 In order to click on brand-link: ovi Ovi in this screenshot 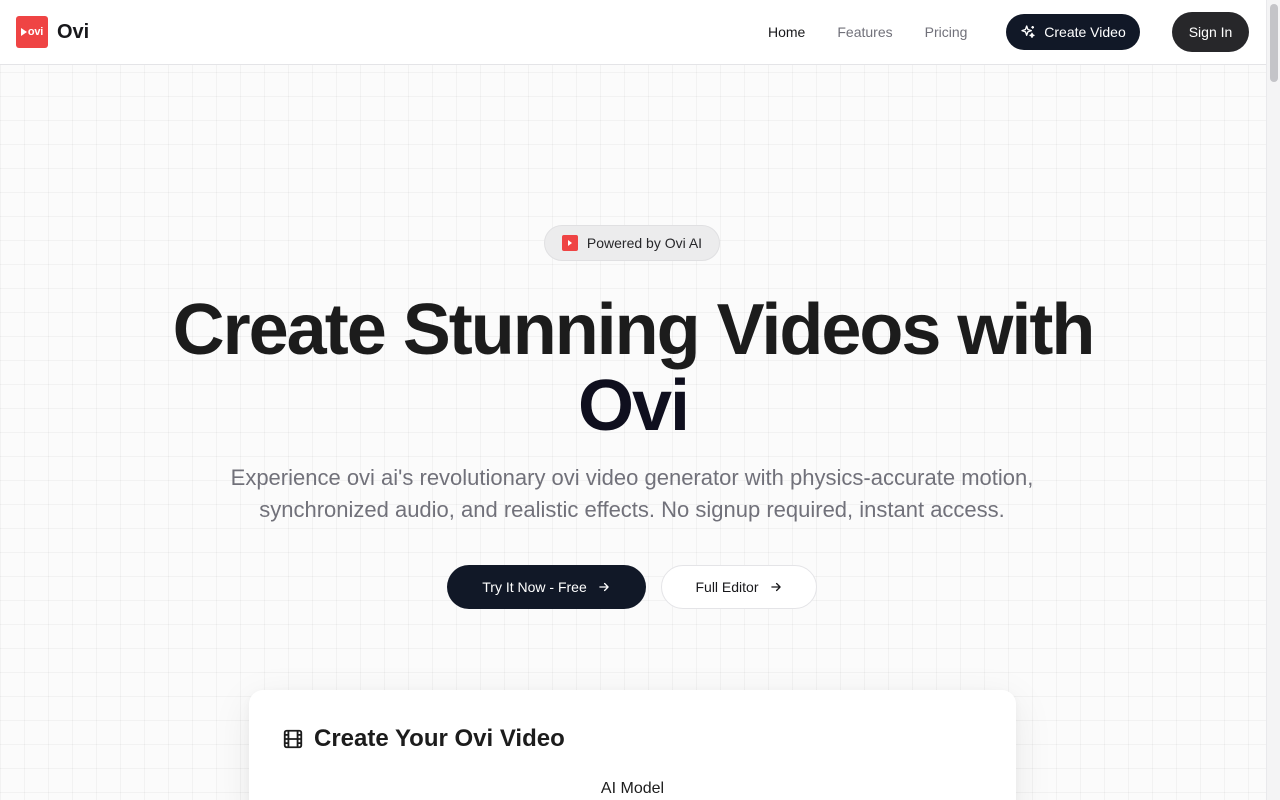, I will do `click(52, 32)`.